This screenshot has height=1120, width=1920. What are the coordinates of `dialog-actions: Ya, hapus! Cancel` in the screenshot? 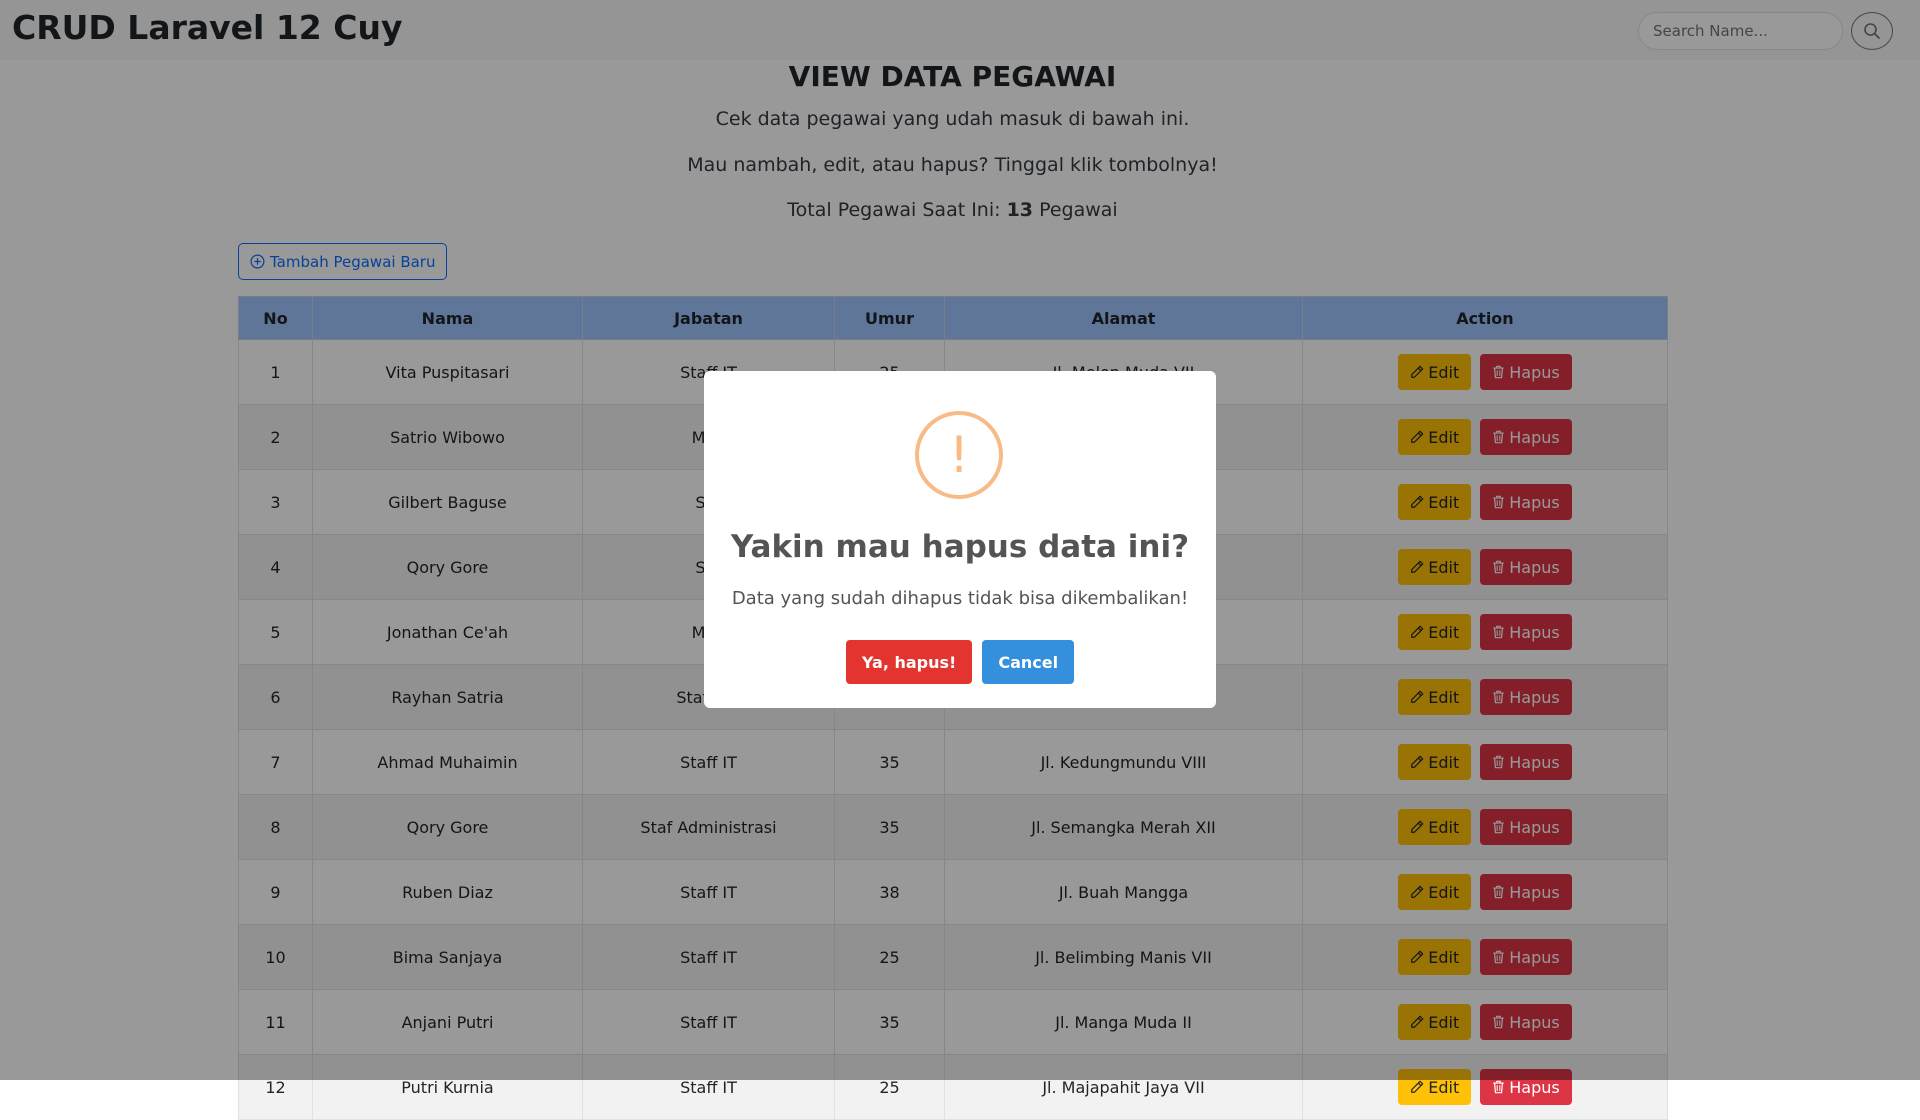 It's located at (960, 662).